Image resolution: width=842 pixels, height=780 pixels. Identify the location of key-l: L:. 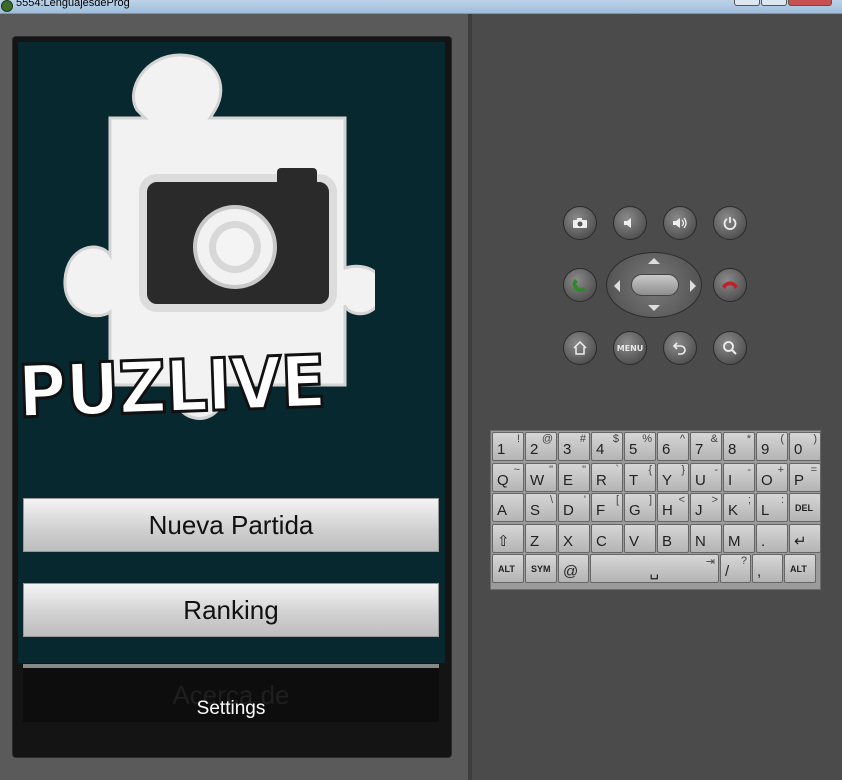
(772, 507).